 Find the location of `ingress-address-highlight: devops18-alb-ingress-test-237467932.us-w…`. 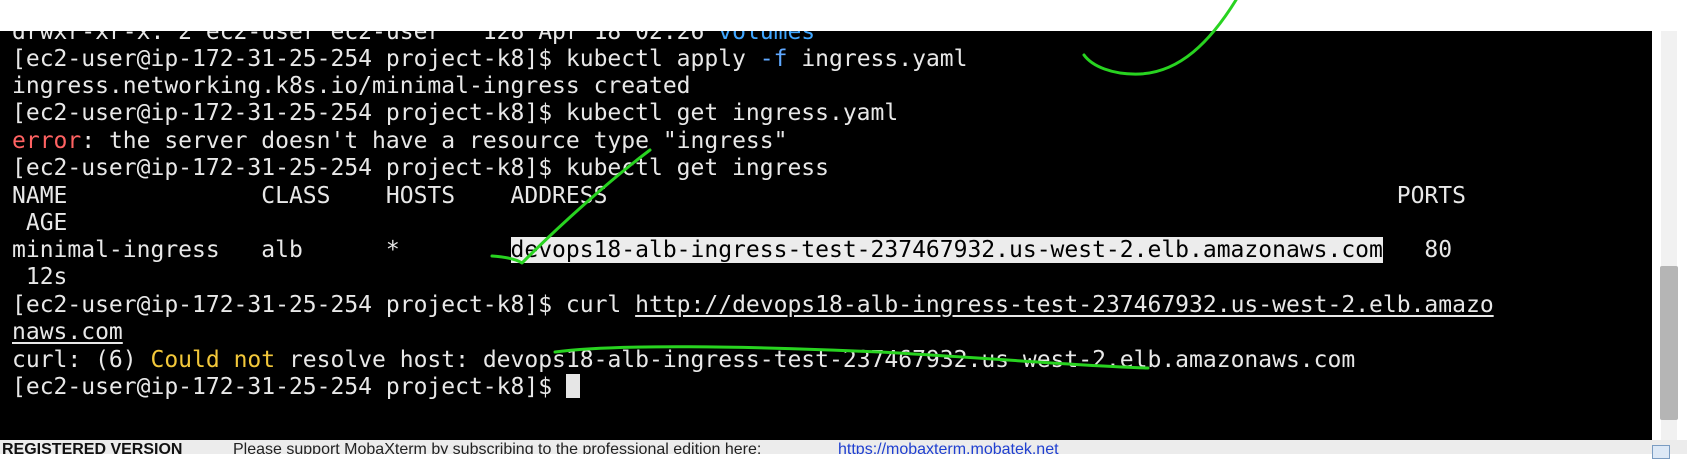

ingress-address-highlight: devops18-alb-ingress-test-237467932.us-w… is located at coordinates (946, 250).